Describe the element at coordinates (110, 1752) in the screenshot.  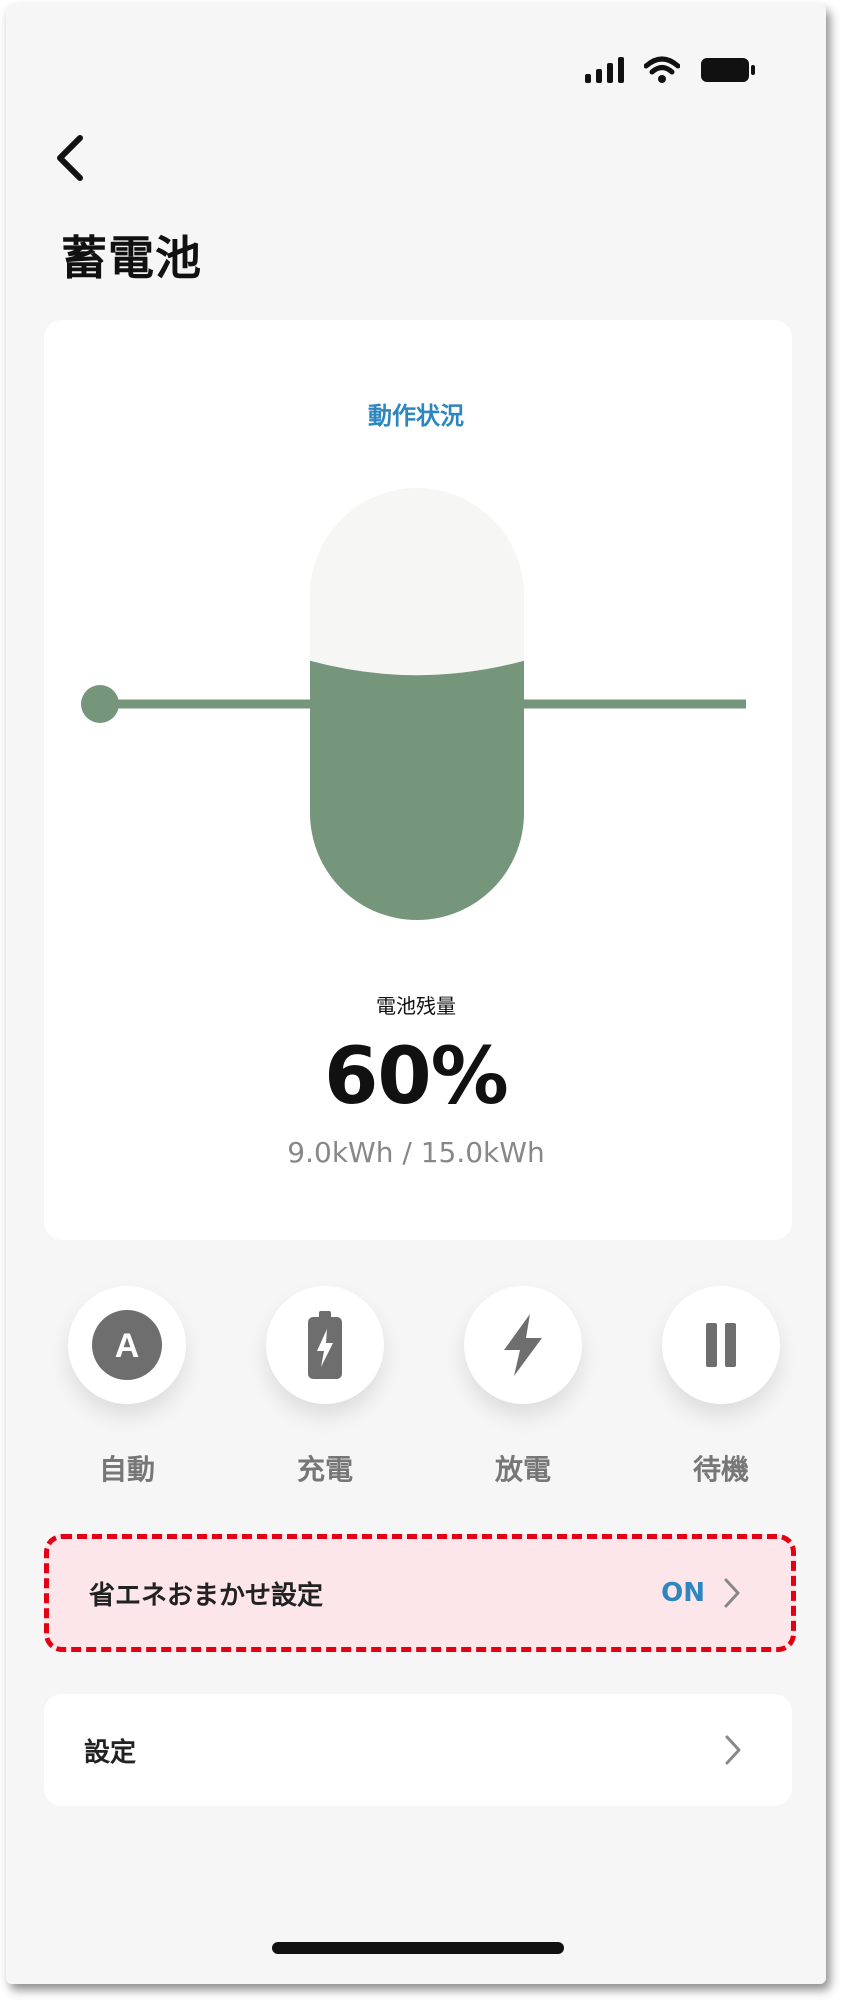
I see `settings-label: 設定` at that location.